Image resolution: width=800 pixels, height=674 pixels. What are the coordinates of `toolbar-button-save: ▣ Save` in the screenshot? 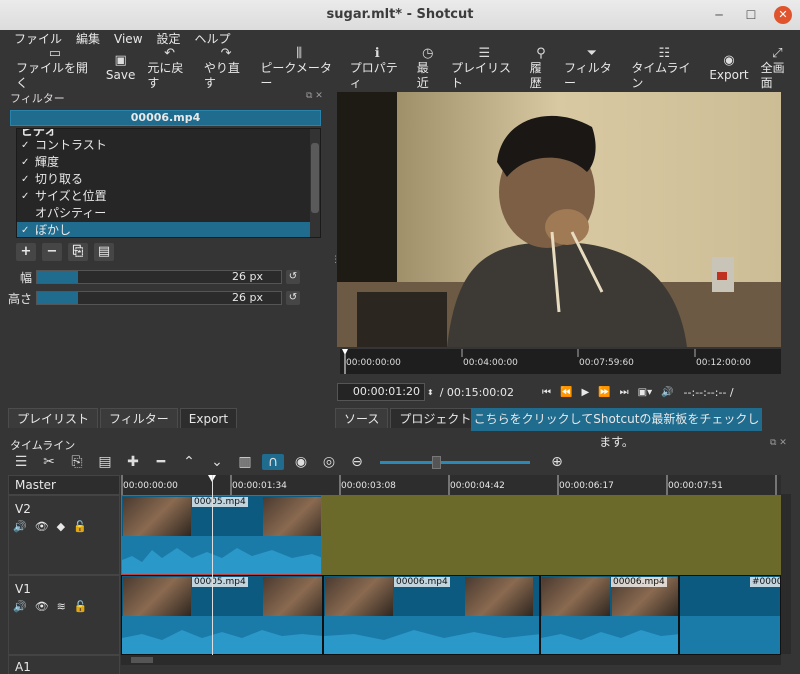 It's located at (120, 68).